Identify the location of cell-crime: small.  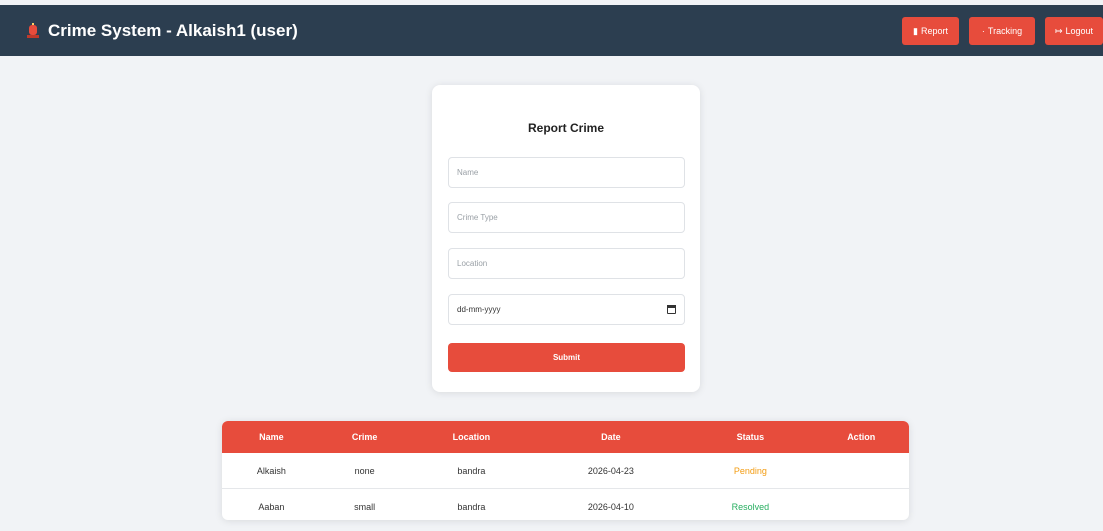
(365, 506).